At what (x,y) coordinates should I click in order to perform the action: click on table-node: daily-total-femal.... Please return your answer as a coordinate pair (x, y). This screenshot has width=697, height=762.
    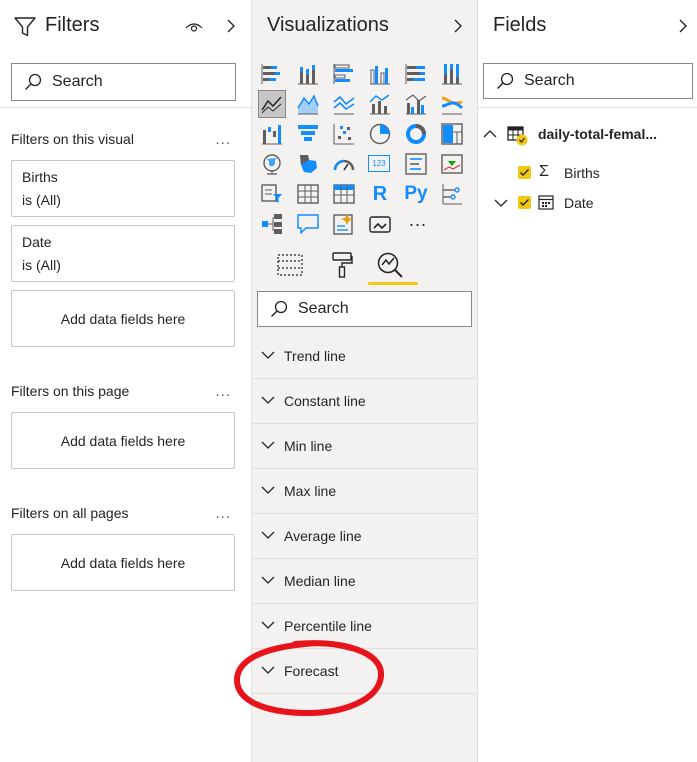
    Looking at the image, I should click on (587, 136).